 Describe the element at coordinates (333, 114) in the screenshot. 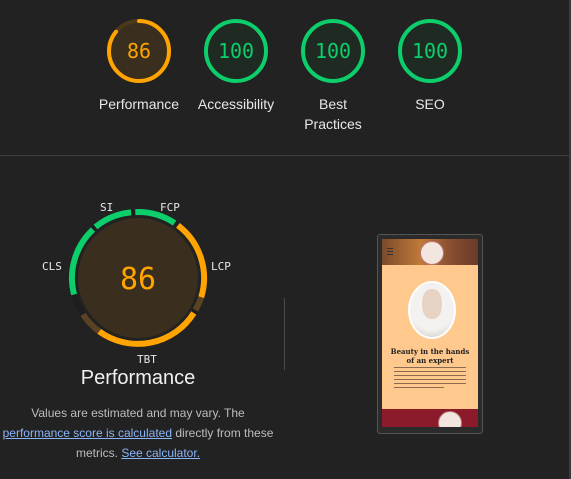

I see `best-practices-label: Best Practices` at that location.